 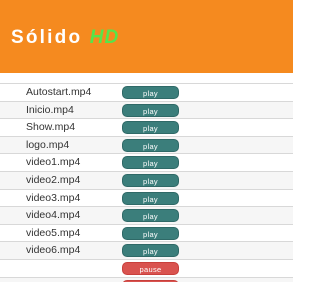 I want to click on video-row: video5.mp4 play, so click(x=146, y=232).